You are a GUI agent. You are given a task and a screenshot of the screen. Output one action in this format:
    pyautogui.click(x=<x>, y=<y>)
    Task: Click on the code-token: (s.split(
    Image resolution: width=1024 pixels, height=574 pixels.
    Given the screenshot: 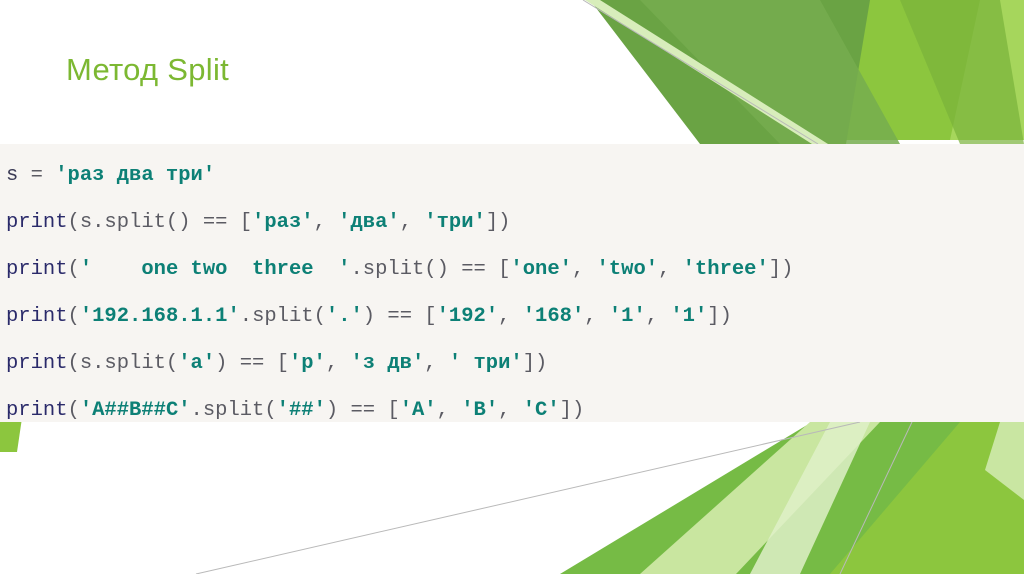 What is the action you would take?
    pyautogui.click(x=123, y=363)
    